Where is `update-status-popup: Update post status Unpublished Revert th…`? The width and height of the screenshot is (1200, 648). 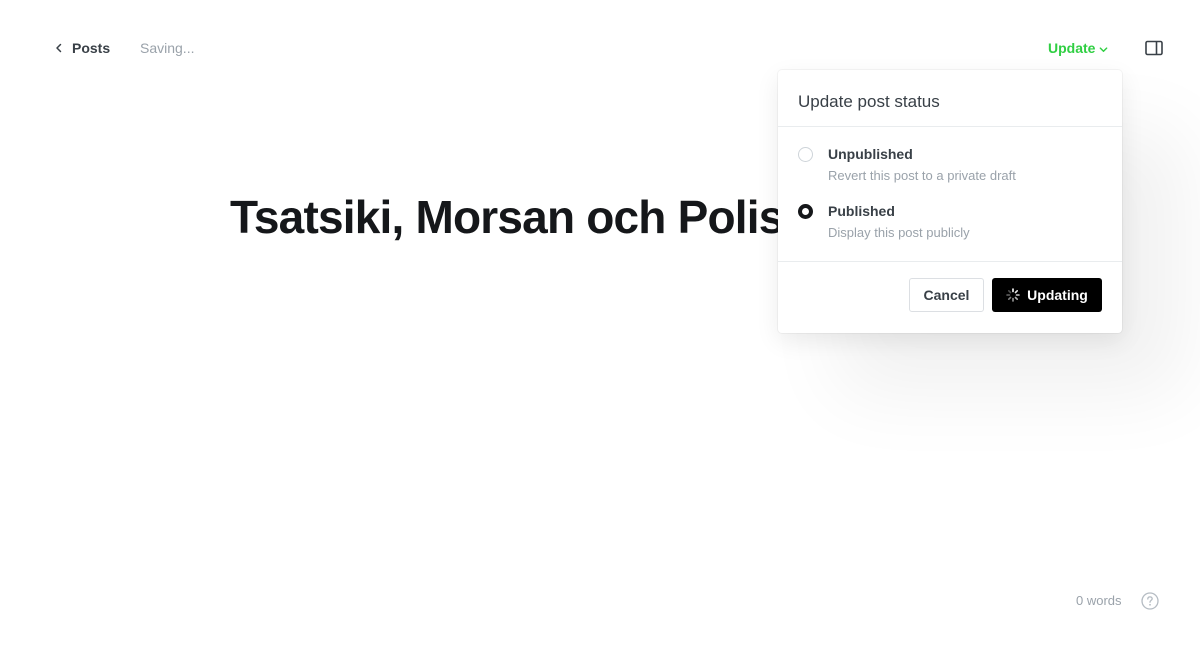
update-status-popup: Update post status Unpublished Revert th… is located at coordinates (950, 201).